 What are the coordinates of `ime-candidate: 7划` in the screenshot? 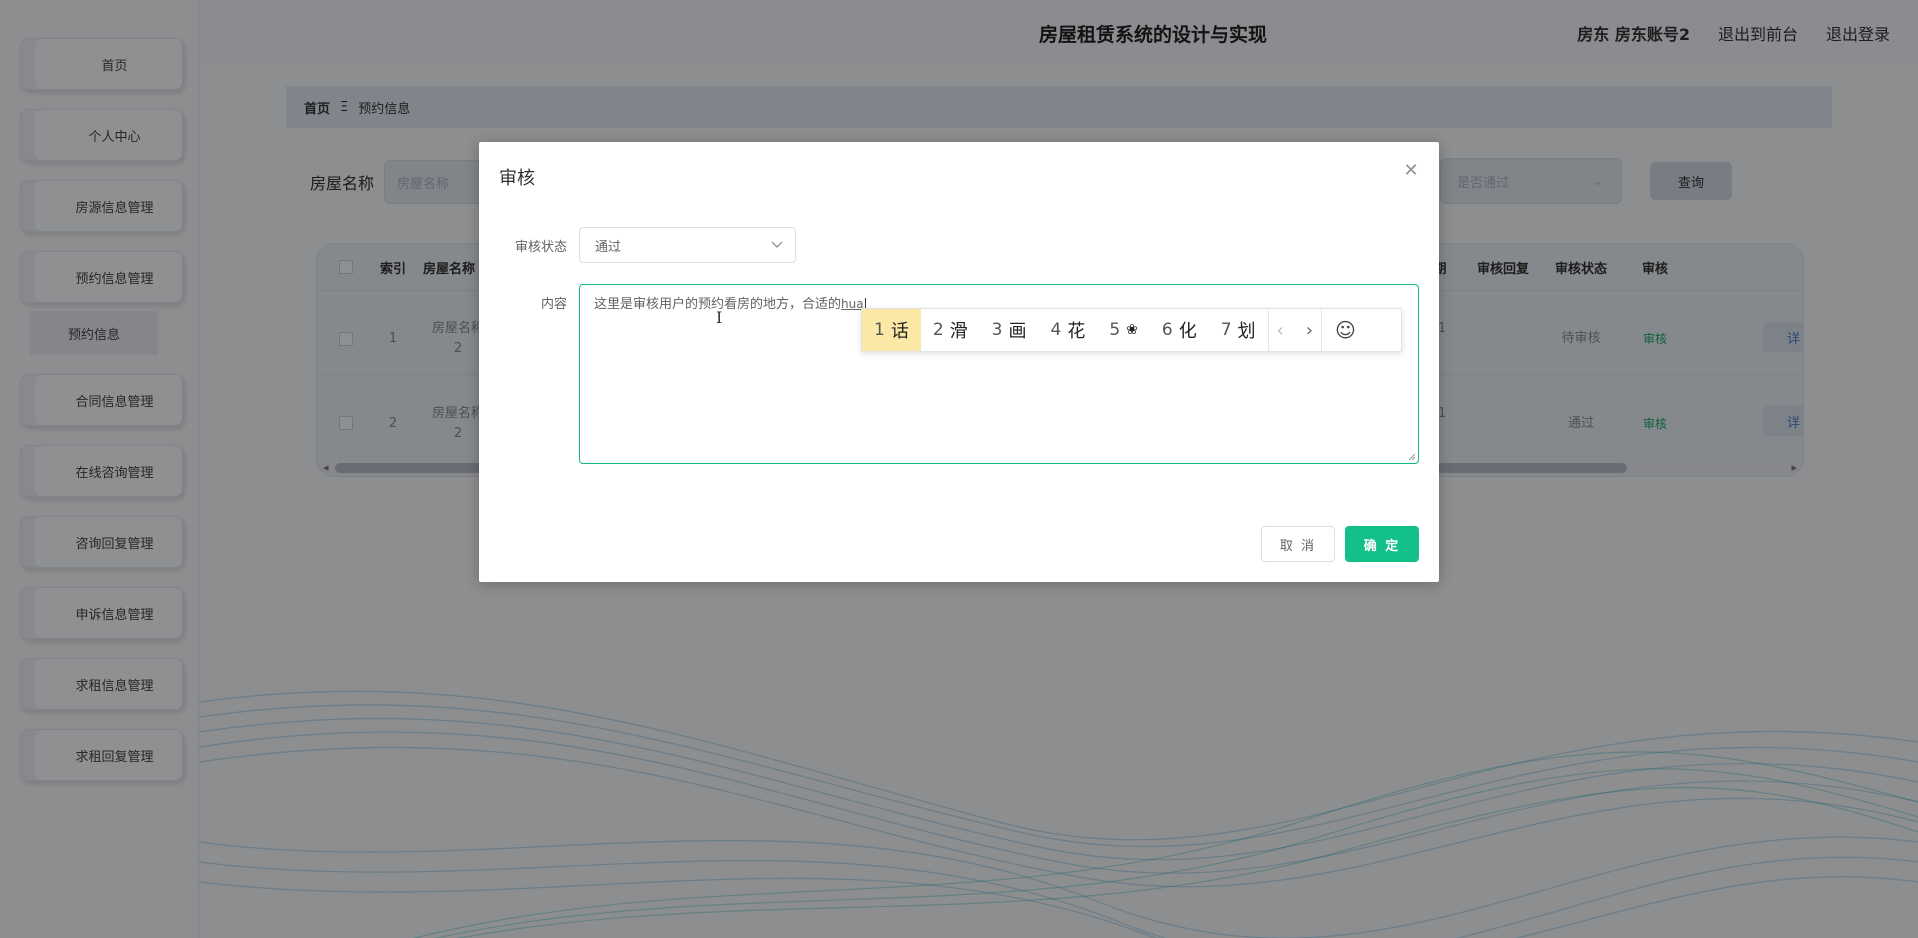 It's located at (1238, 330).